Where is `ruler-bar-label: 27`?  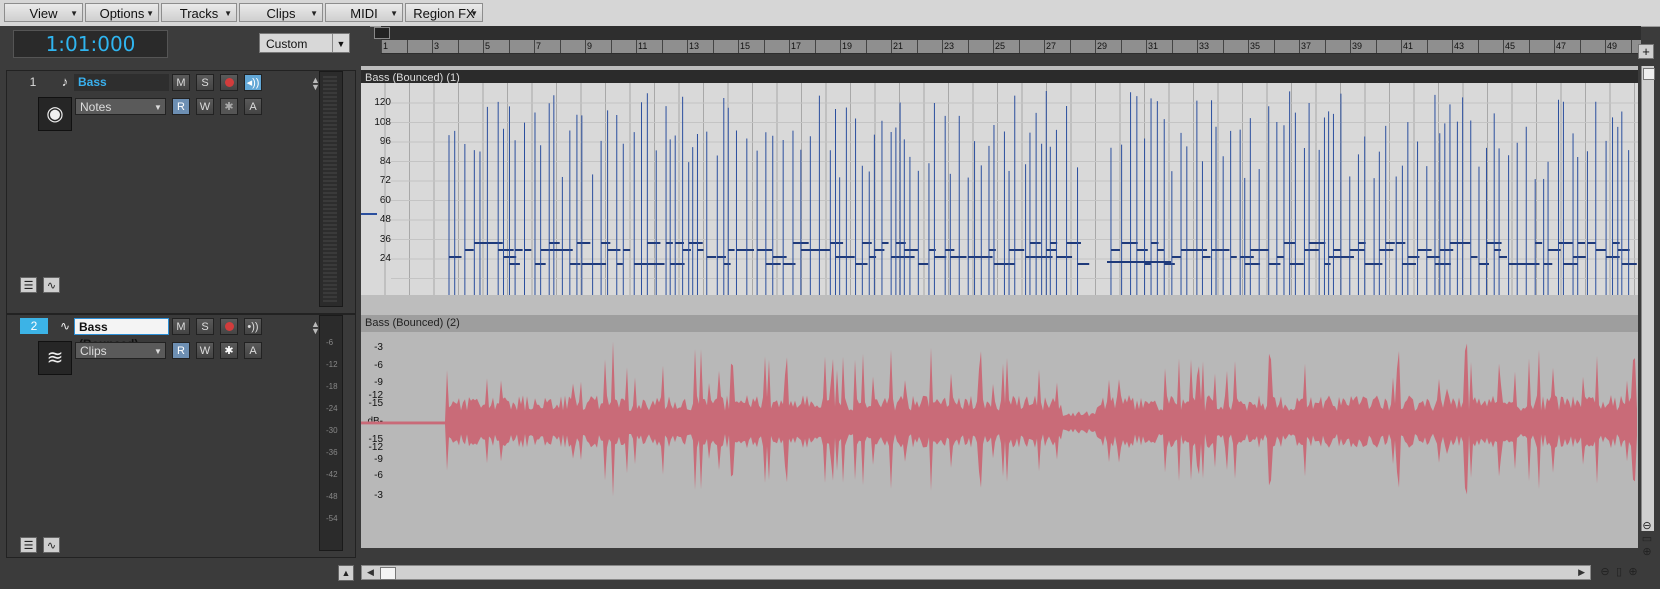
ruler-bar-label: 27 is located at coordinates (1051, 46).